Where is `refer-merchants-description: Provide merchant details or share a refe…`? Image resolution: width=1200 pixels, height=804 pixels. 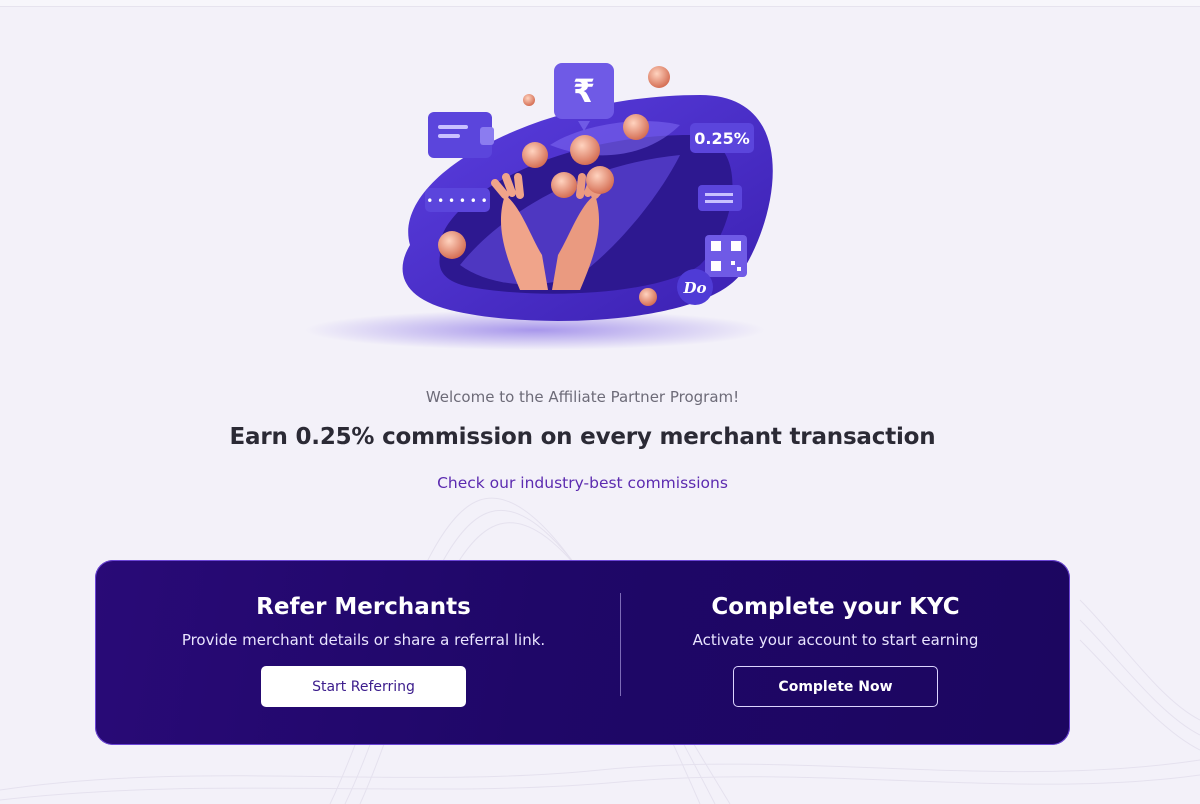
refer-merchants-description: Provide merchant details or share a refe… is located at coordinates (363, 640).